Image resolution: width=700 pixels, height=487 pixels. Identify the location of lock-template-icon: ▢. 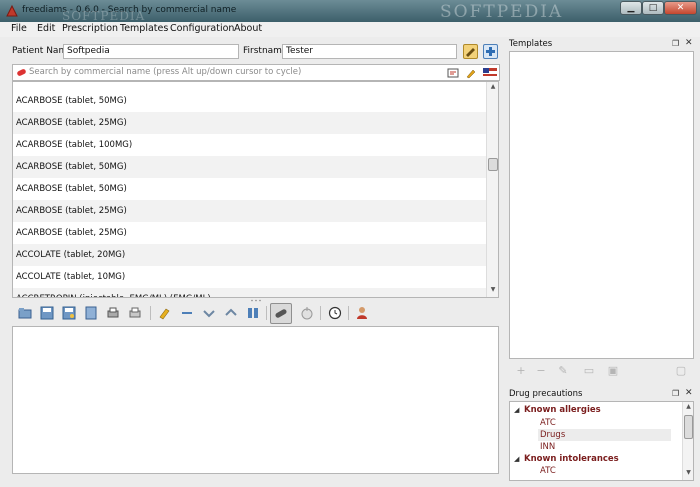
(681, 371).